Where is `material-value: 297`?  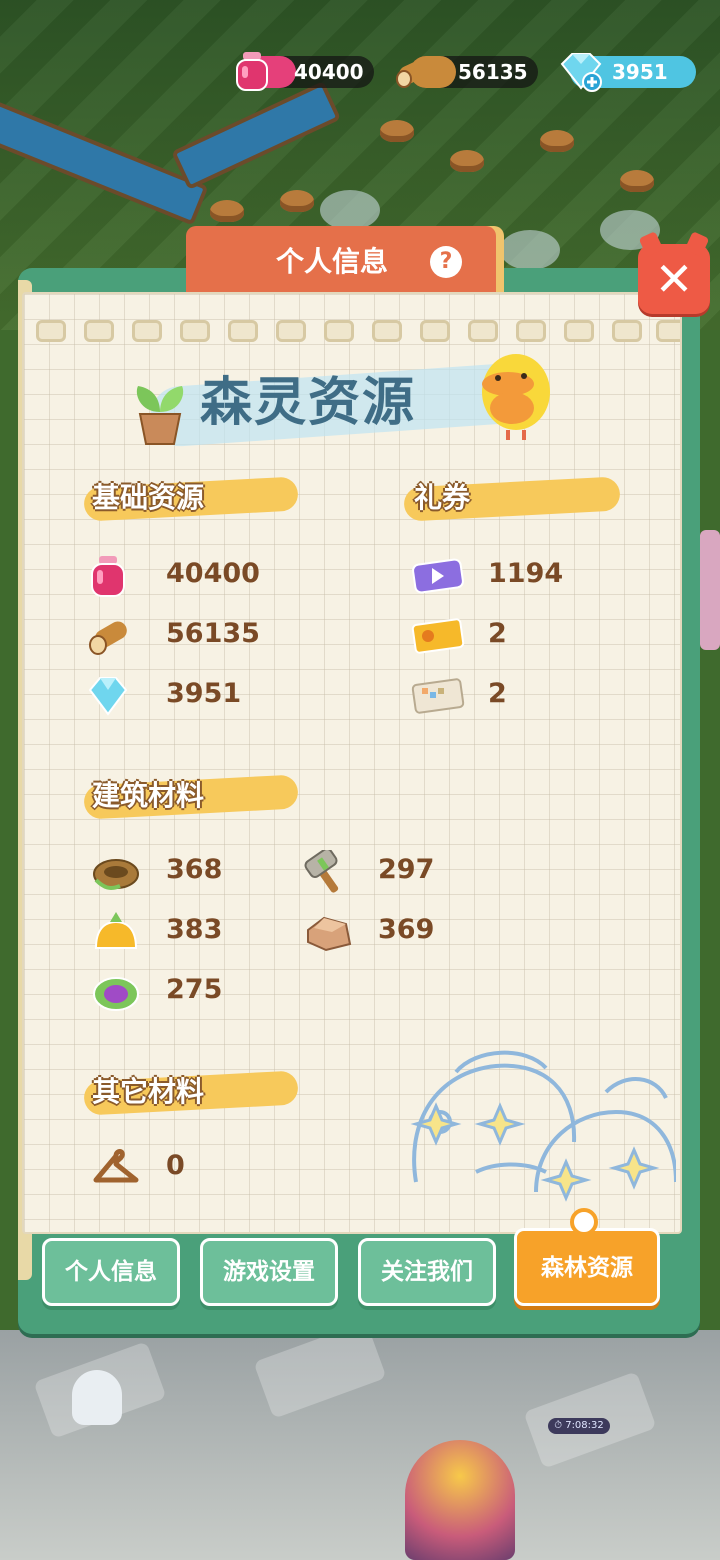
material-value: 297 is located at coordinates (406, 869).